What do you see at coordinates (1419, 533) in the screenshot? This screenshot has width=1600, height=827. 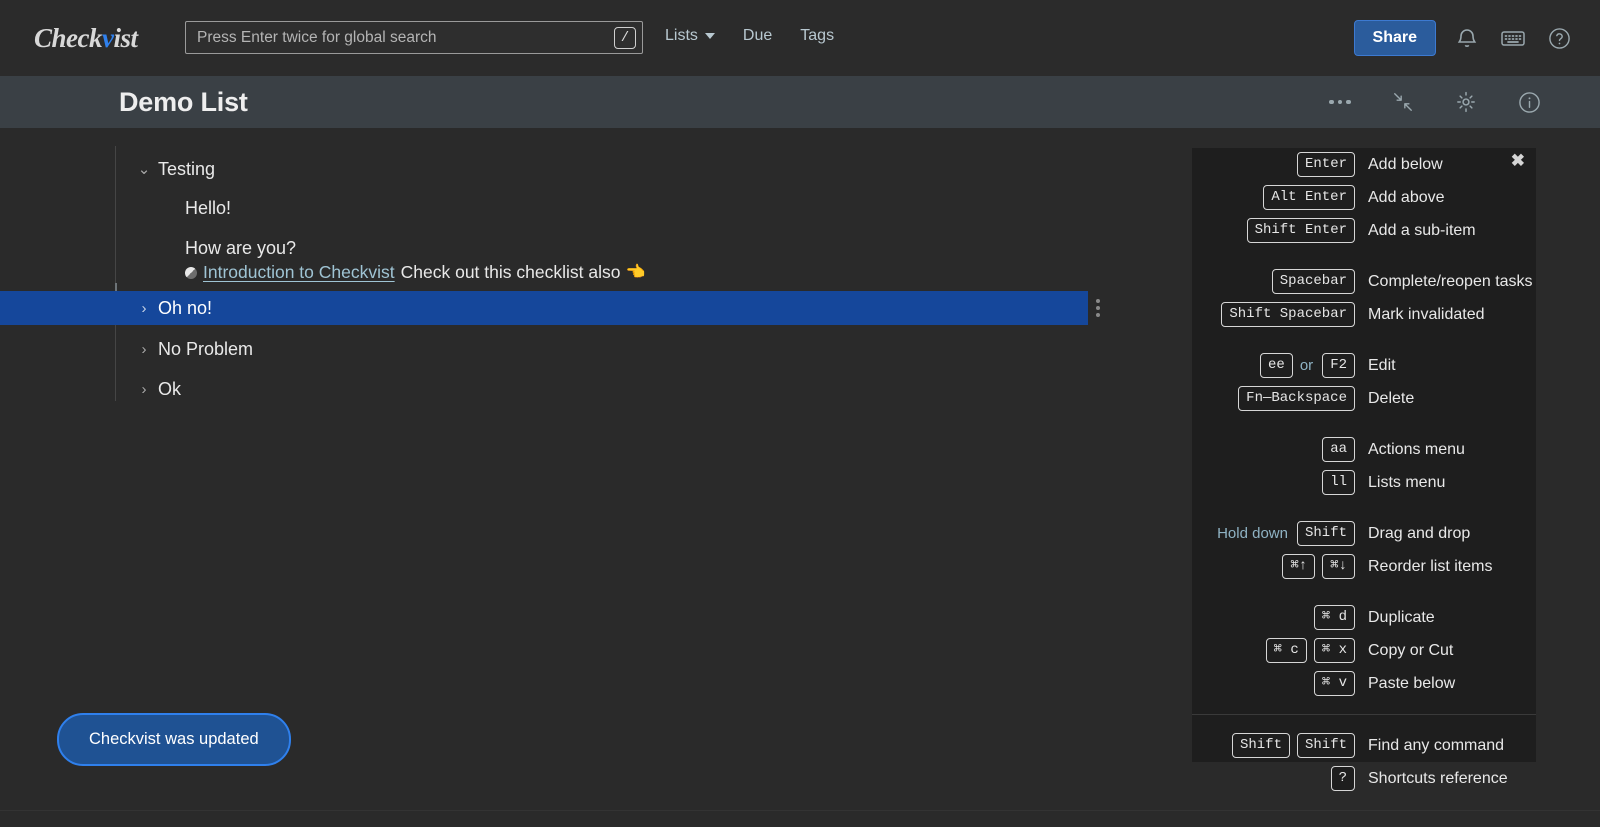 I see `shortcut-label: Drag and drop` at bounding box center [1419, 533].